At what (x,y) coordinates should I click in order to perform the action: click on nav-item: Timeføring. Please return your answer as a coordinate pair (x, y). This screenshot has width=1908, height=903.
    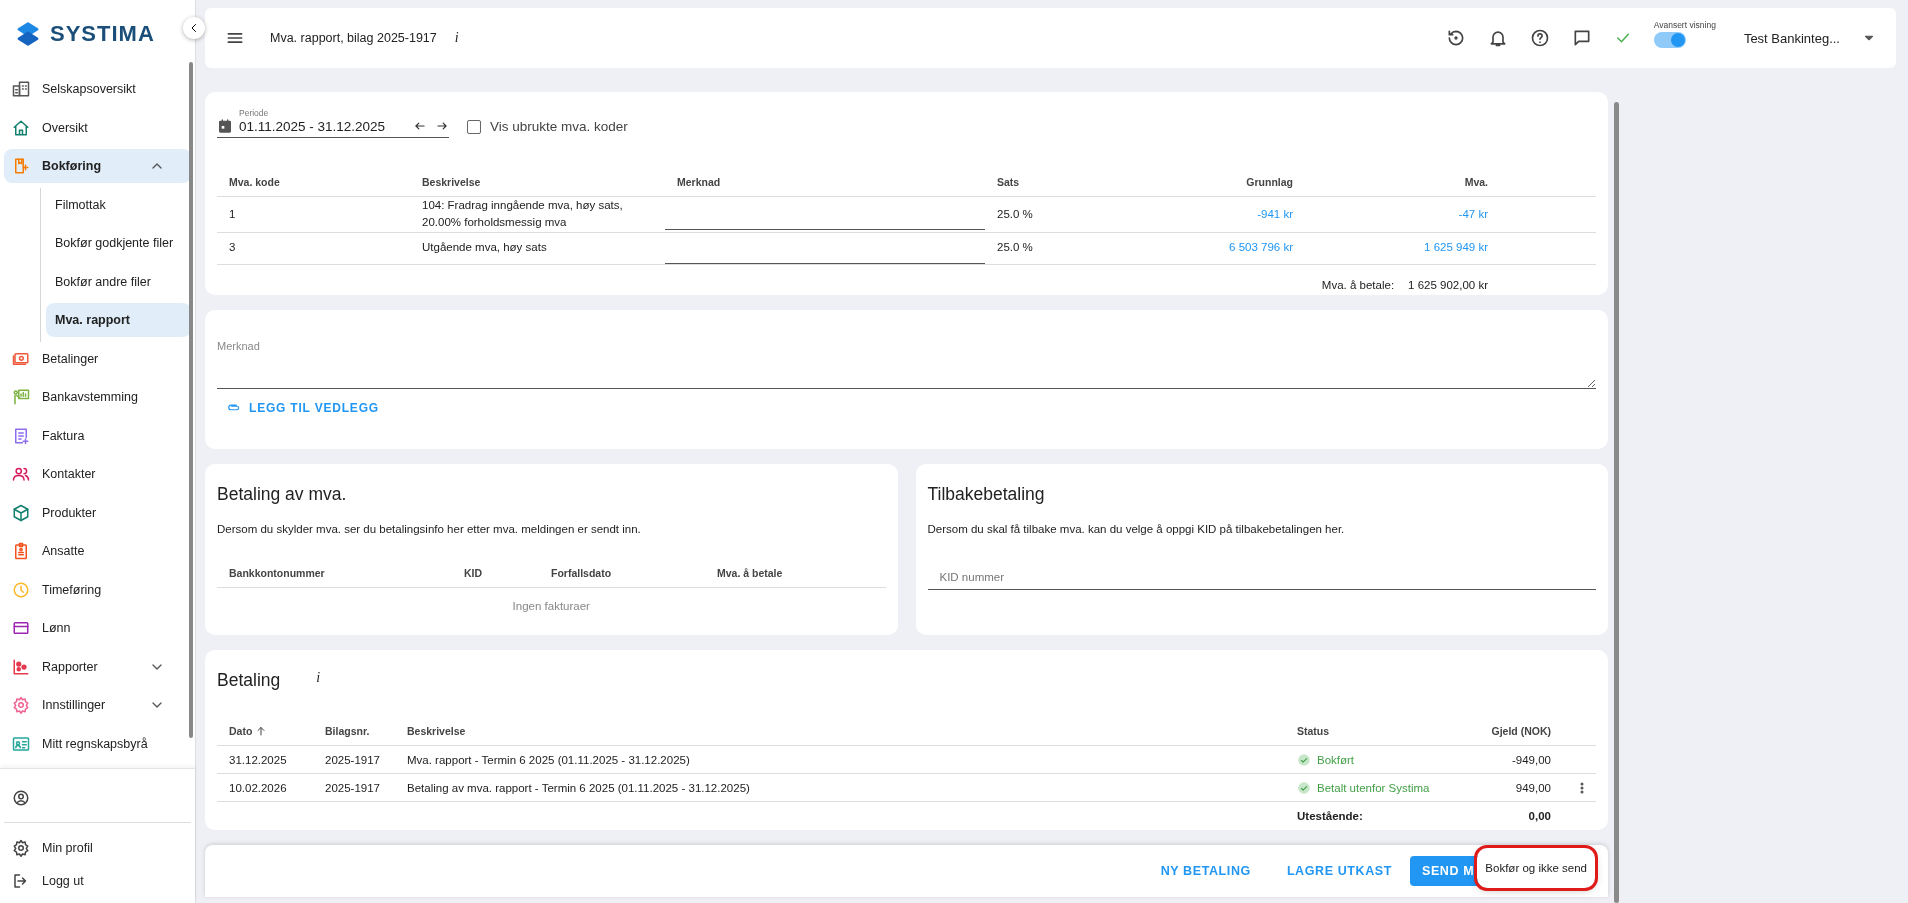
    Looking at the image, I should click on (97, 589).